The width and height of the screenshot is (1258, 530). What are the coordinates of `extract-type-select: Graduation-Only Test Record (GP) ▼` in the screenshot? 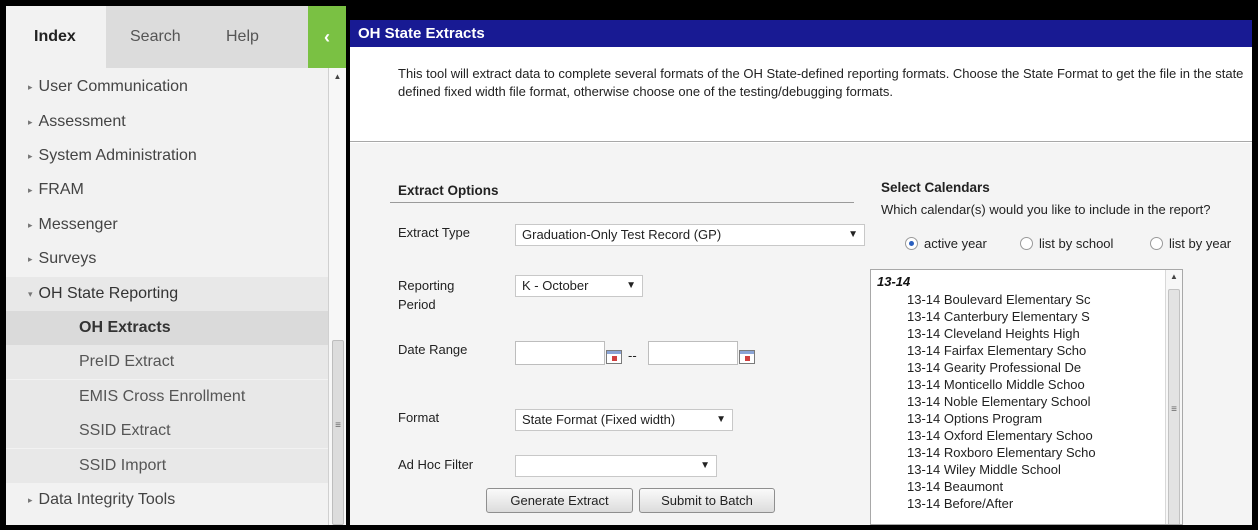 It's located at (690, 235).